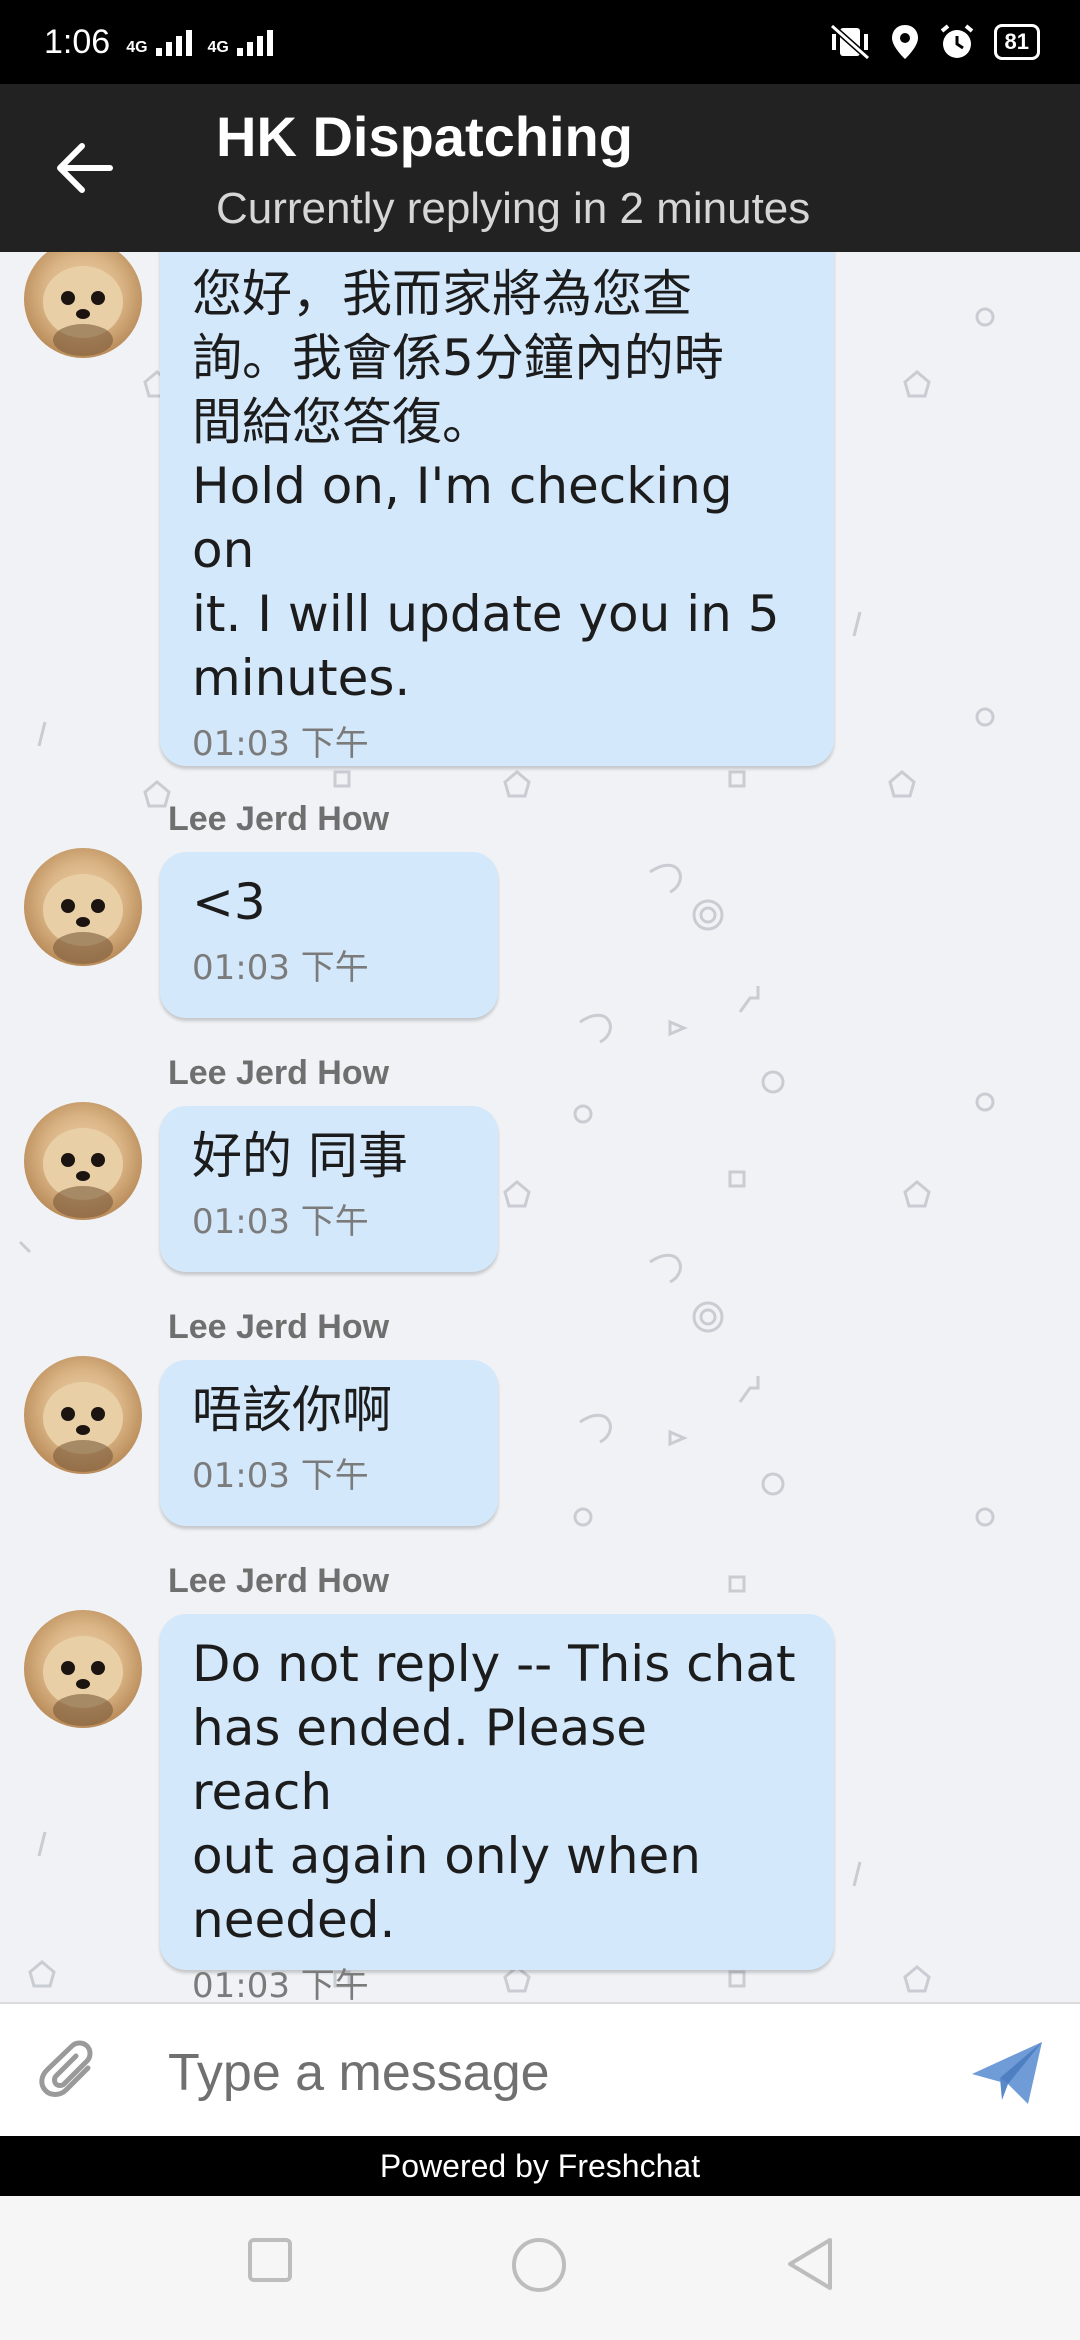 This screenshot has height=2340, width=1080. I want to click on powered-by-footer: Powered by Freshchat, so click(540, 2166).